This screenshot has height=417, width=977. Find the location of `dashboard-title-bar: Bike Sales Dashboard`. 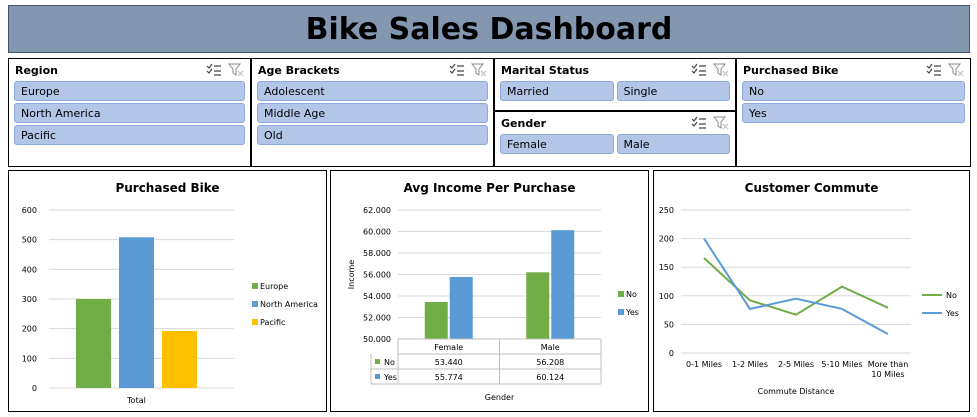

dashboard-title-bar: Bike Sales Dashboard is located at coordinates (489, 29).